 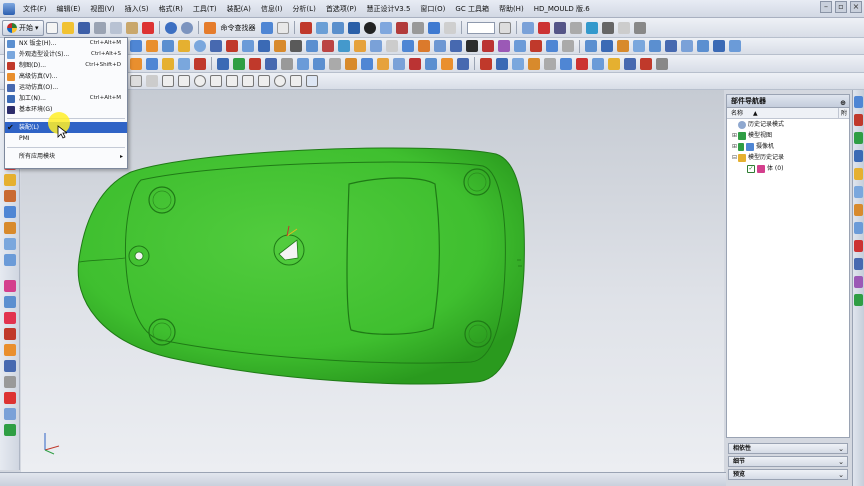 I want to click on tube-icon, so click(x=536, y=46).